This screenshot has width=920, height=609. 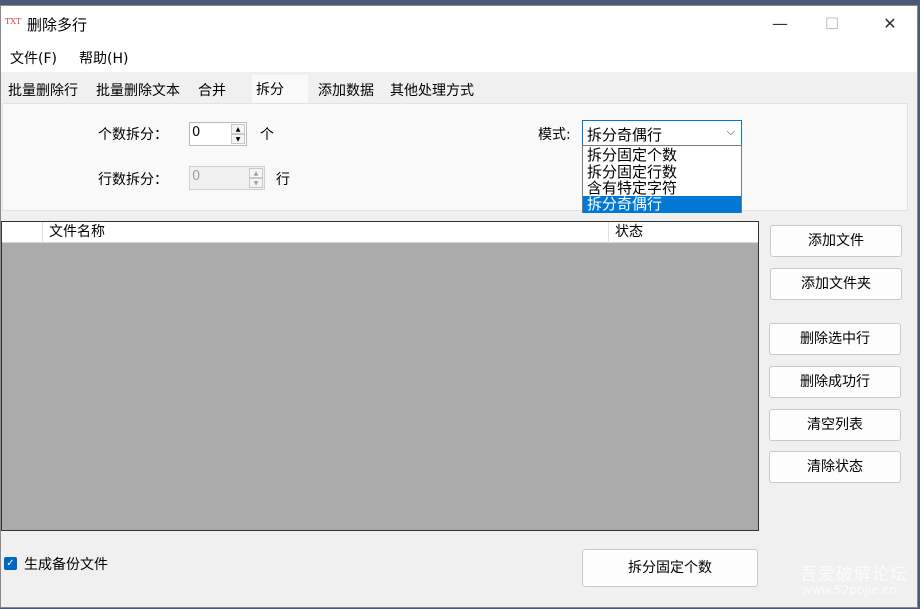 What do you see at coordinates (836, 241) in the screenshot?
I see `add-file-button: 添加文件` at bounding box center [836, 241].